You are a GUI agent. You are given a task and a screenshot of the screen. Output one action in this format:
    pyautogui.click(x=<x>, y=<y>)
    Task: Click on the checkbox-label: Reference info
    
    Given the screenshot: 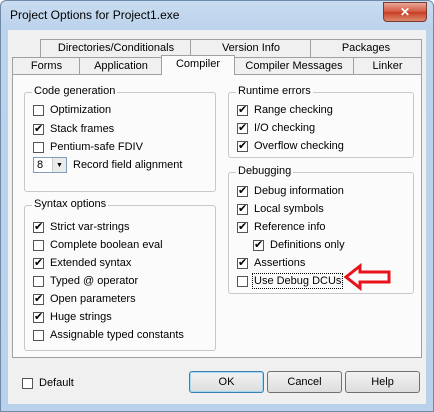 What is the action you would take?
    pyautogui.click(x=290, y=227)
    